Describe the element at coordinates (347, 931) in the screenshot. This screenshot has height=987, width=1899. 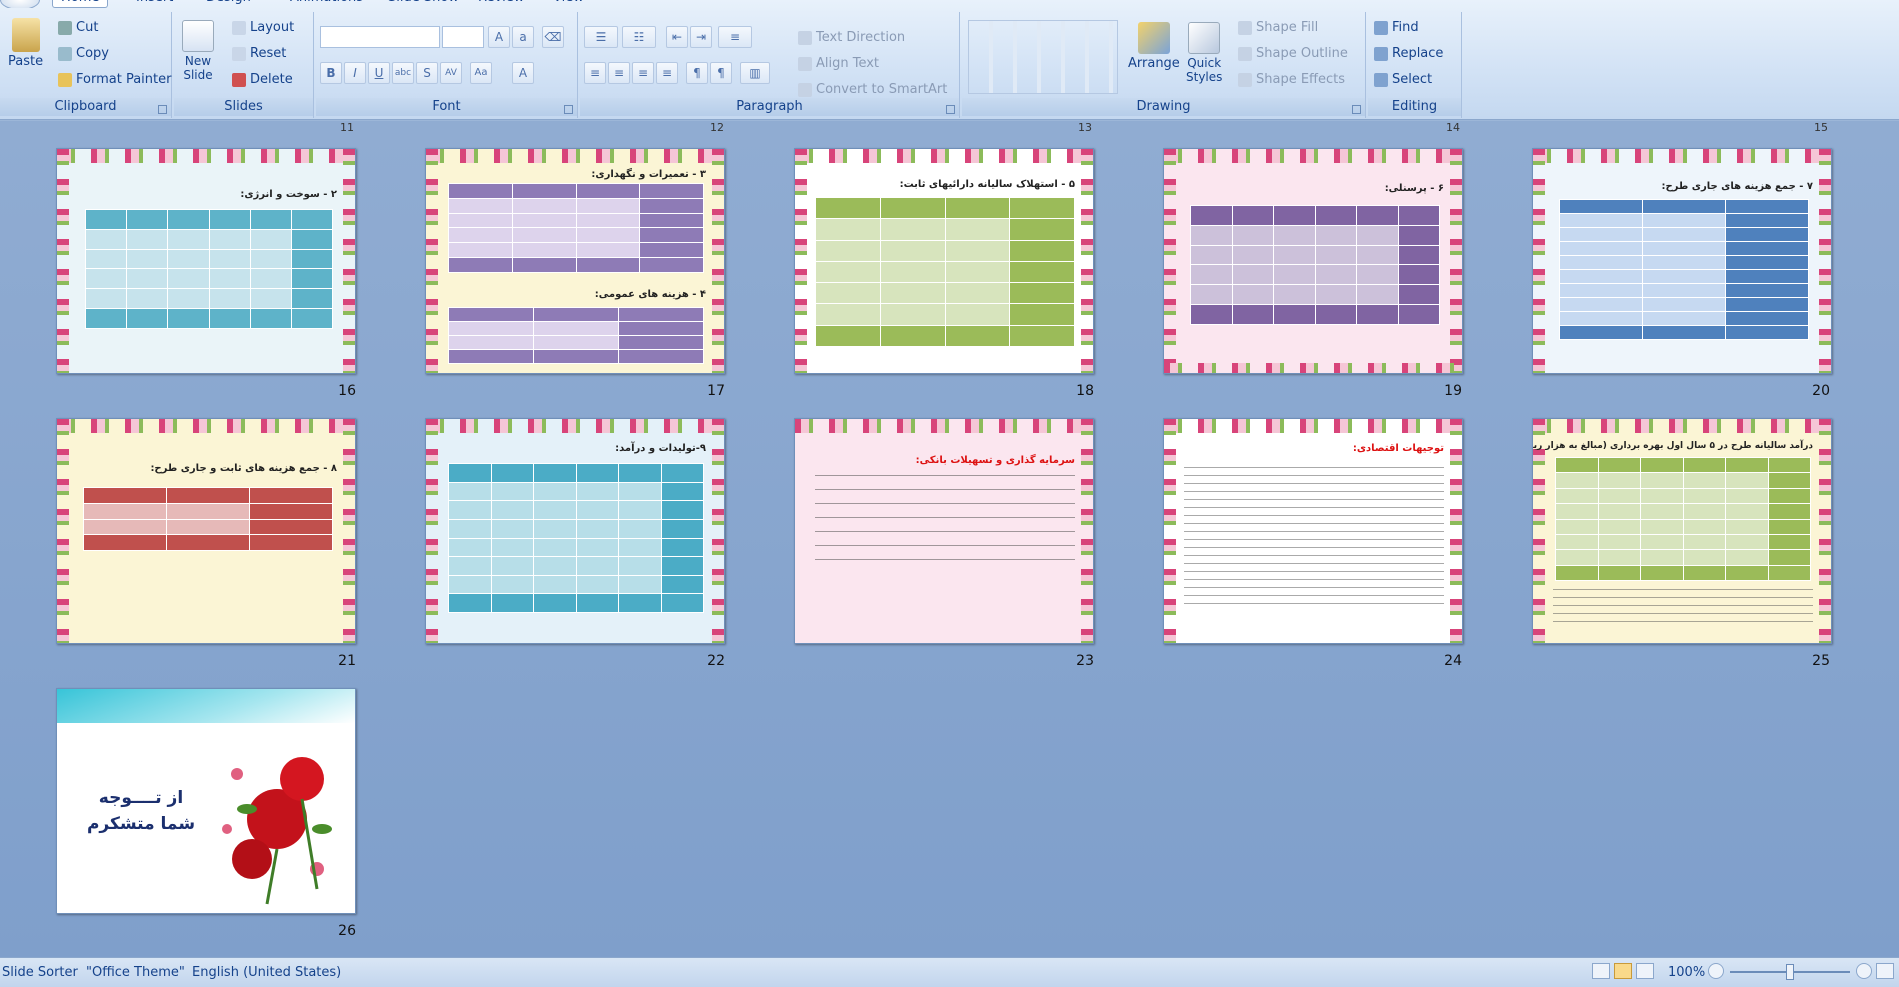
I see `slide-number: 26` at that location.